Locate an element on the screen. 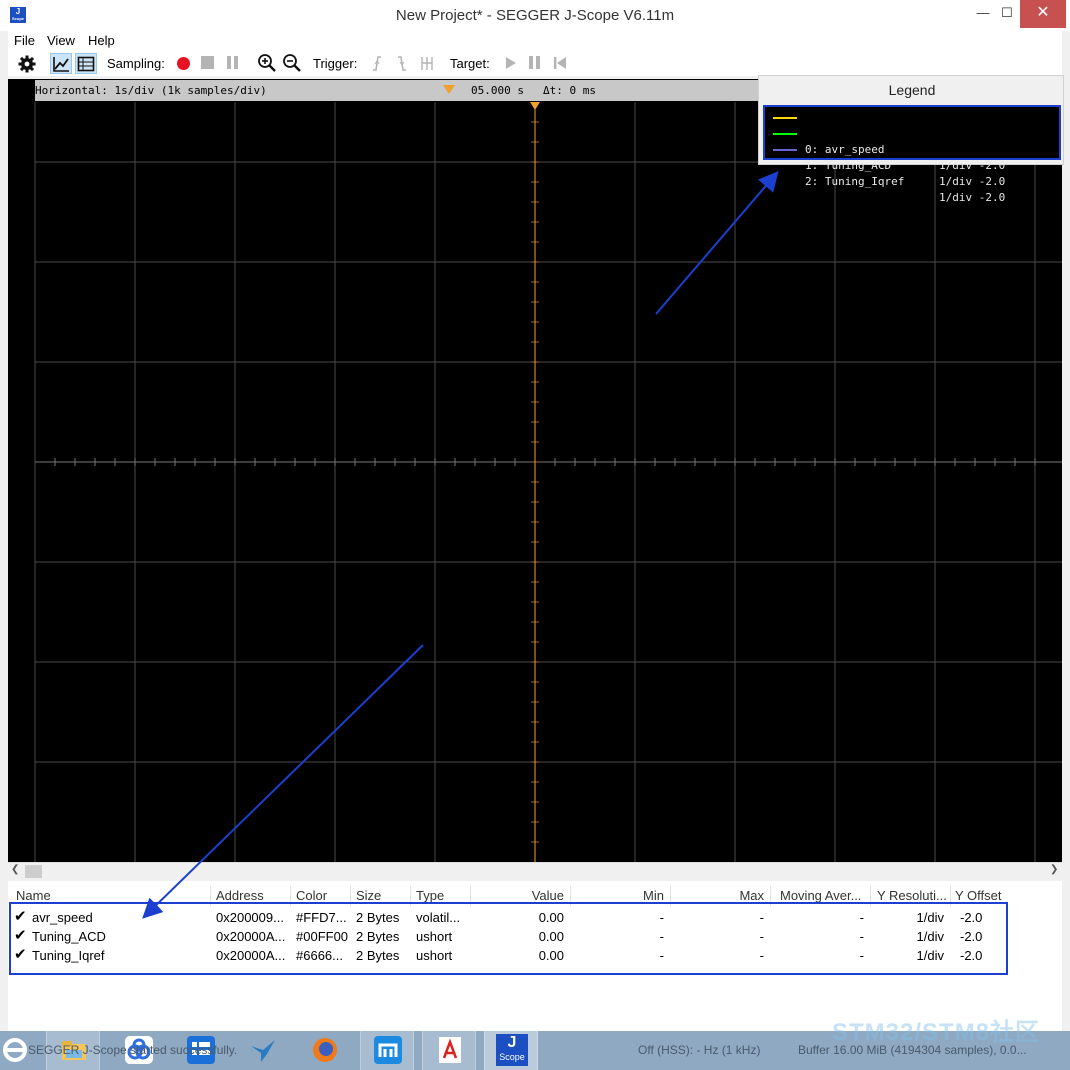  jscope-task-icon: J Scope is located at coordinates (511, 1050).